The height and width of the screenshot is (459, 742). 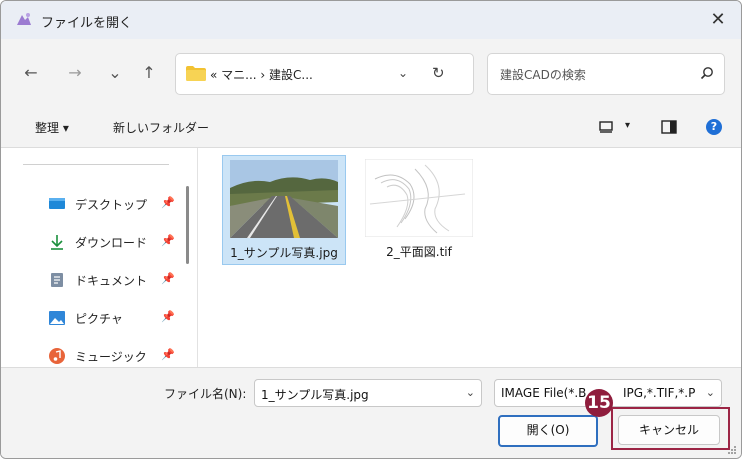 I want to click on view-mode-icon, so click(x=606, y=127).